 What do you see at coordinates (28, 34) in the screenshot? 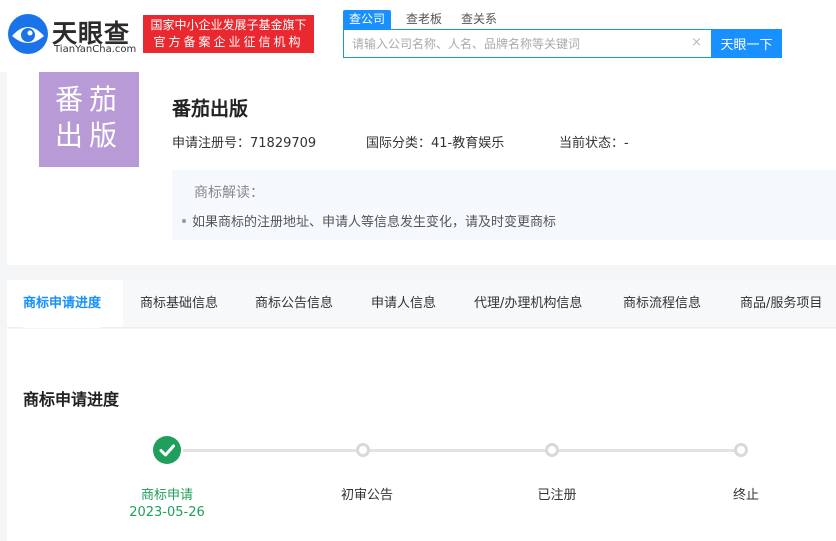
I see `logo-eye-icon` at bounding box center [28, 34].